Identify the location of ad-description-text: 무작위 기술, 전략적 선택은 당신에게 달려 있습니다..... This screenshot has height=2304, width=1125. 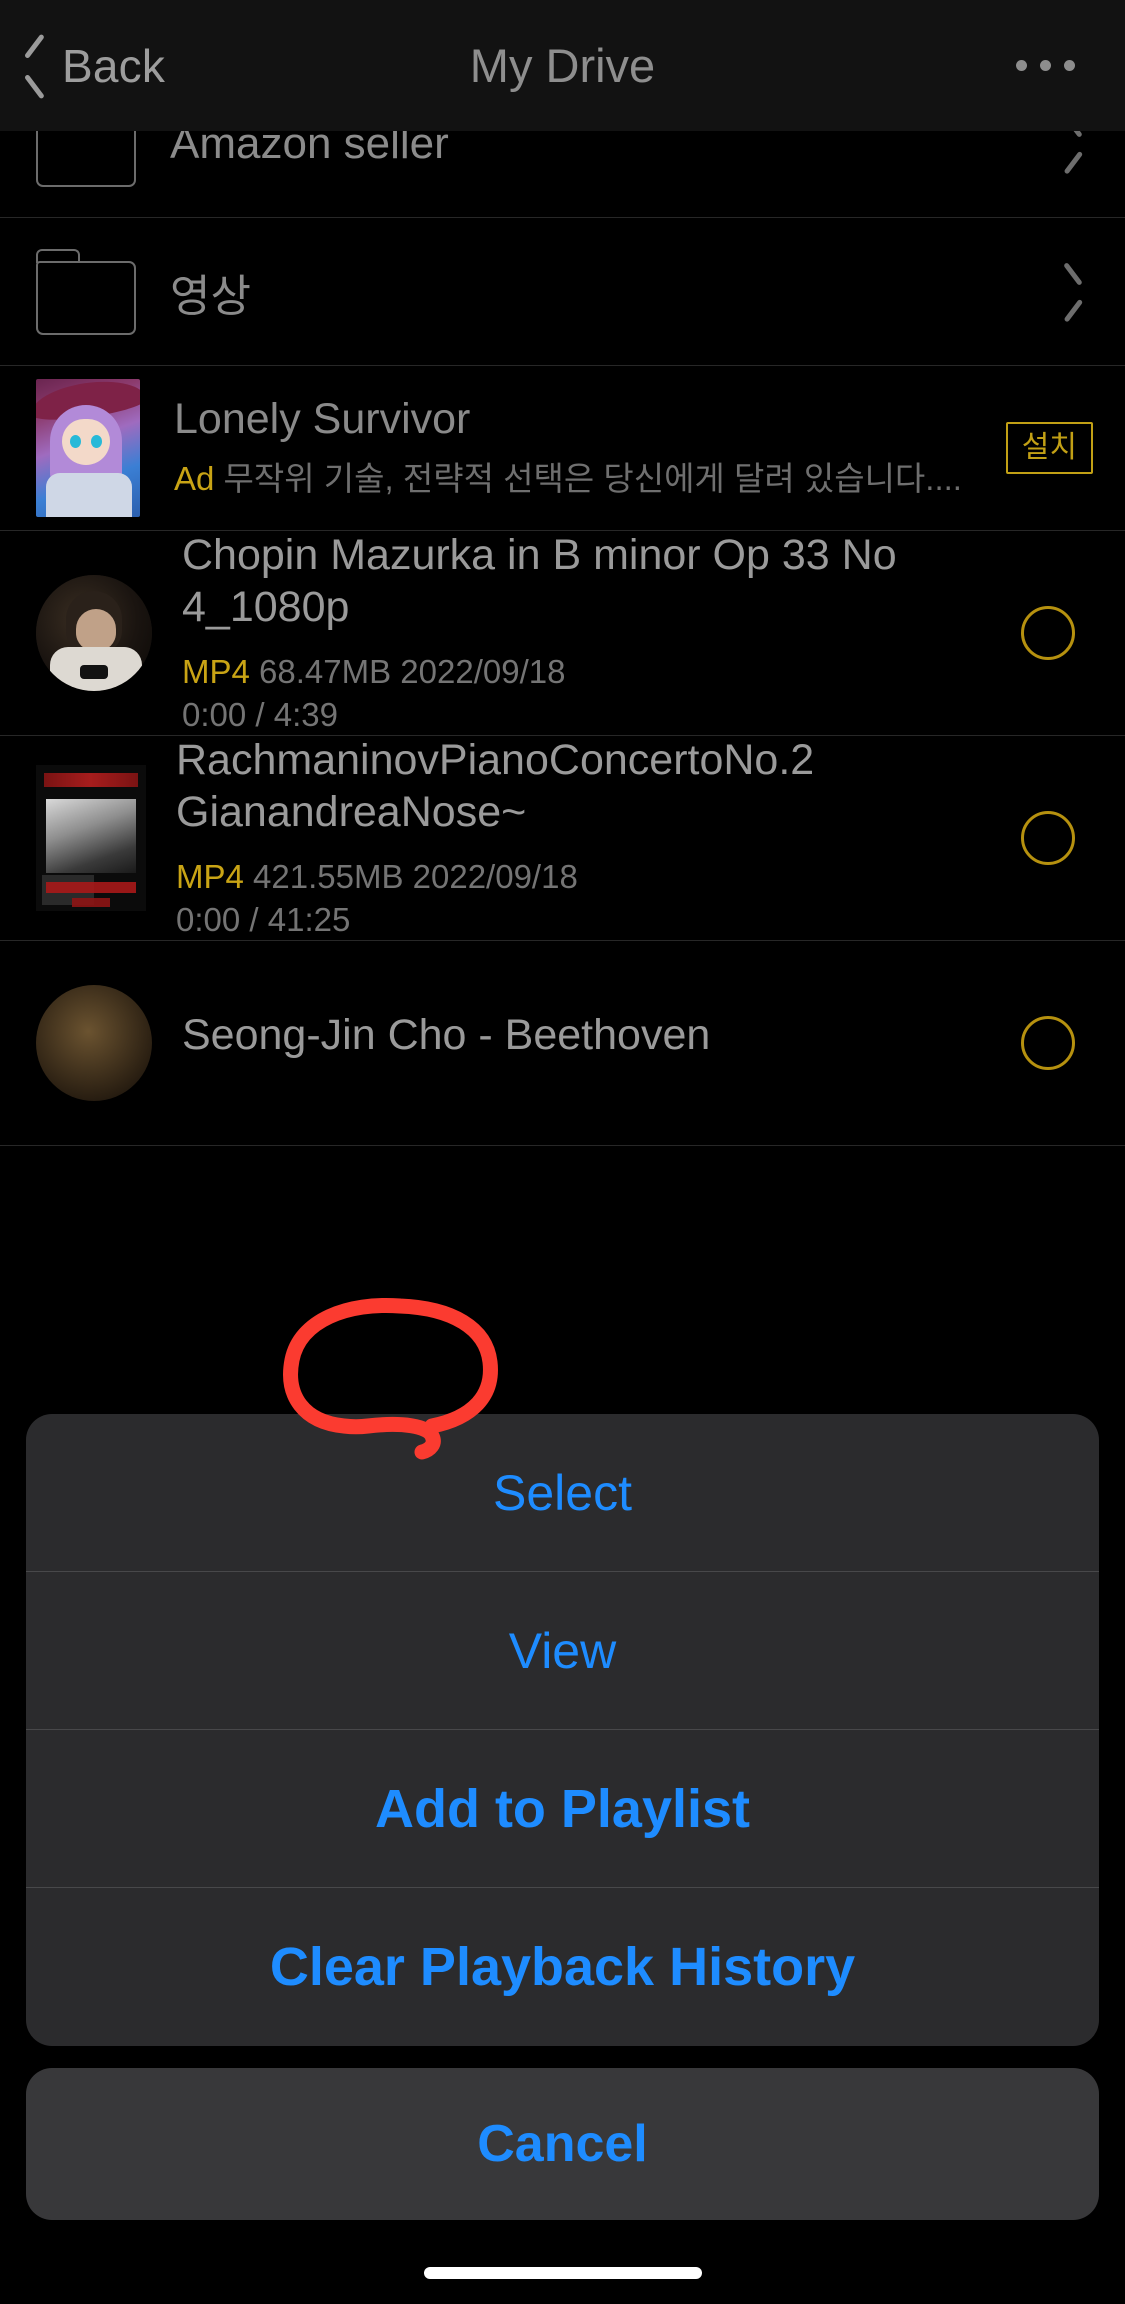
(592, 479).